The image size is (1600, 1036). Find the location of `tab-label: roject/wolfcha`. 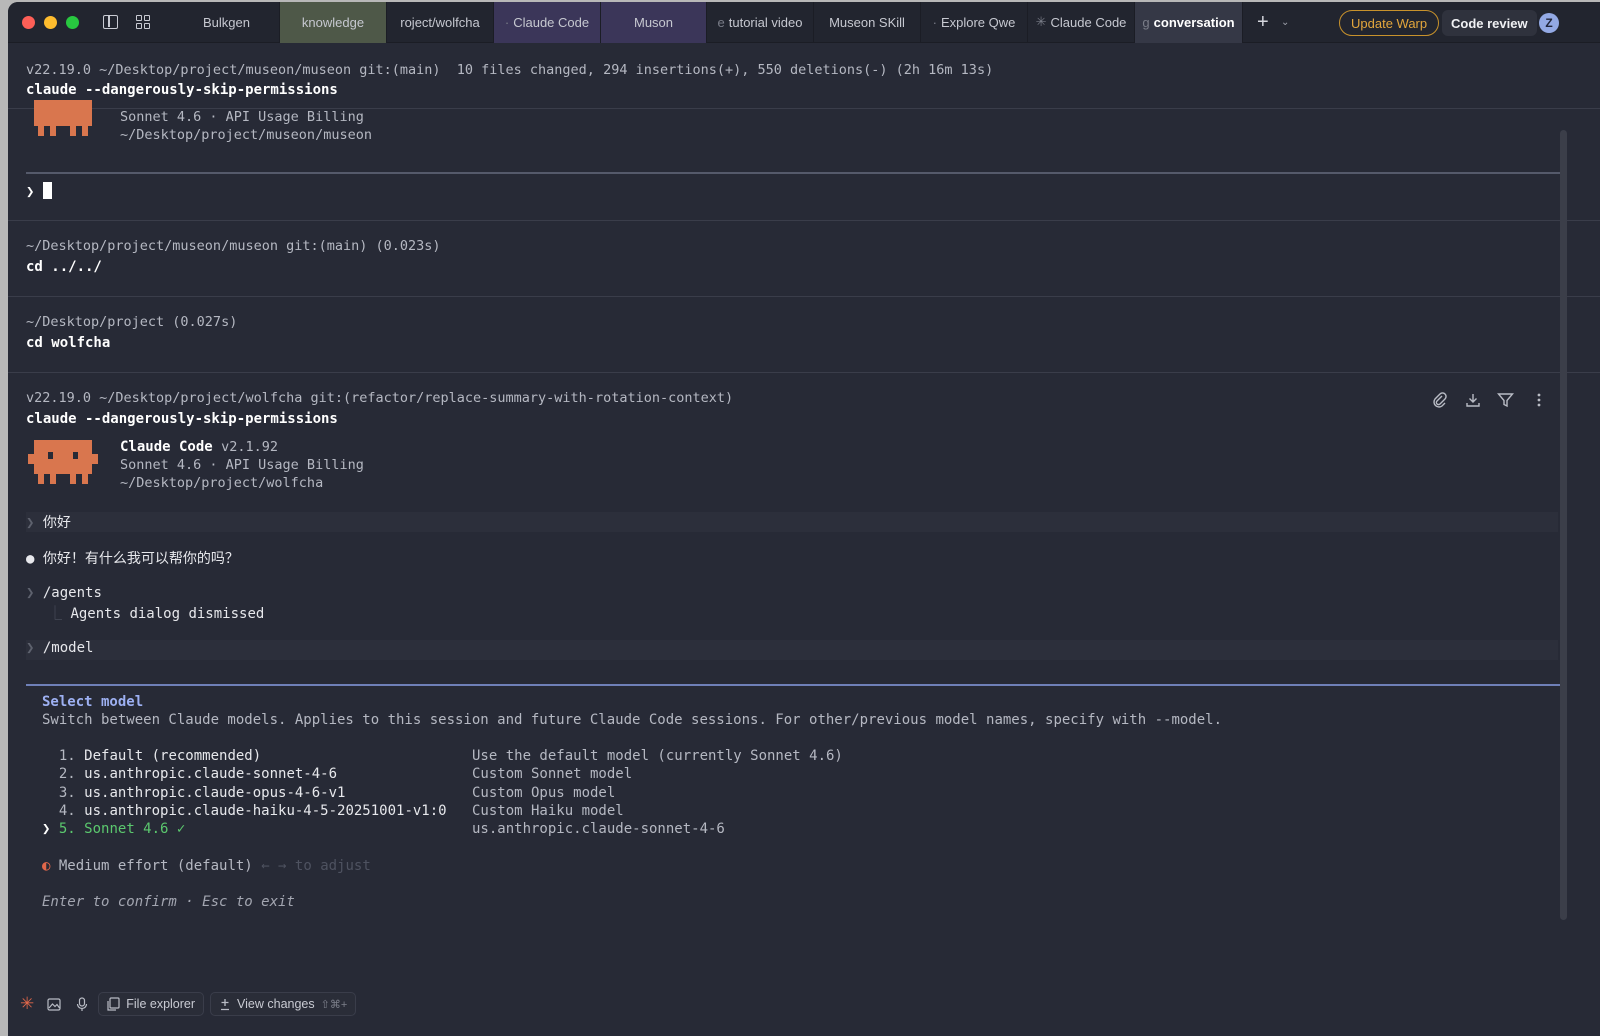

tab-label: roject/wolfcha is located at coordinates (440, 22).